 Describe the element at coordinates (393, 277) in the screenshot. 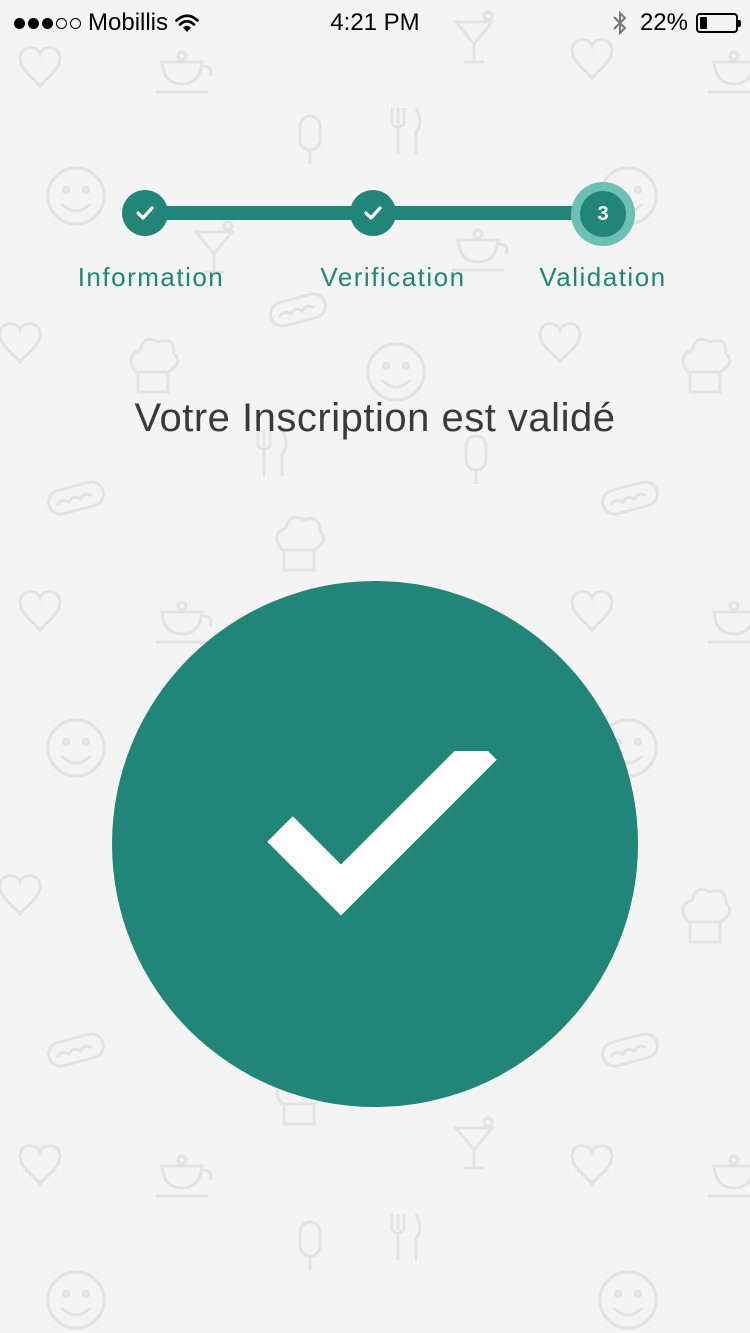

I see `step-label-verification: Verification` at that location.